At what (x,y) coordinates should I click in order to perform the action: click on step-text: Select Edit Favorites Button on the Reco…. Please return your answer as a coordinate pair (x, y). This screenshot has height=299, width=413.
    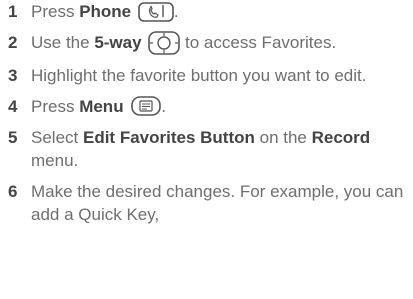
    Looking at the image, I should click on (201, 148).